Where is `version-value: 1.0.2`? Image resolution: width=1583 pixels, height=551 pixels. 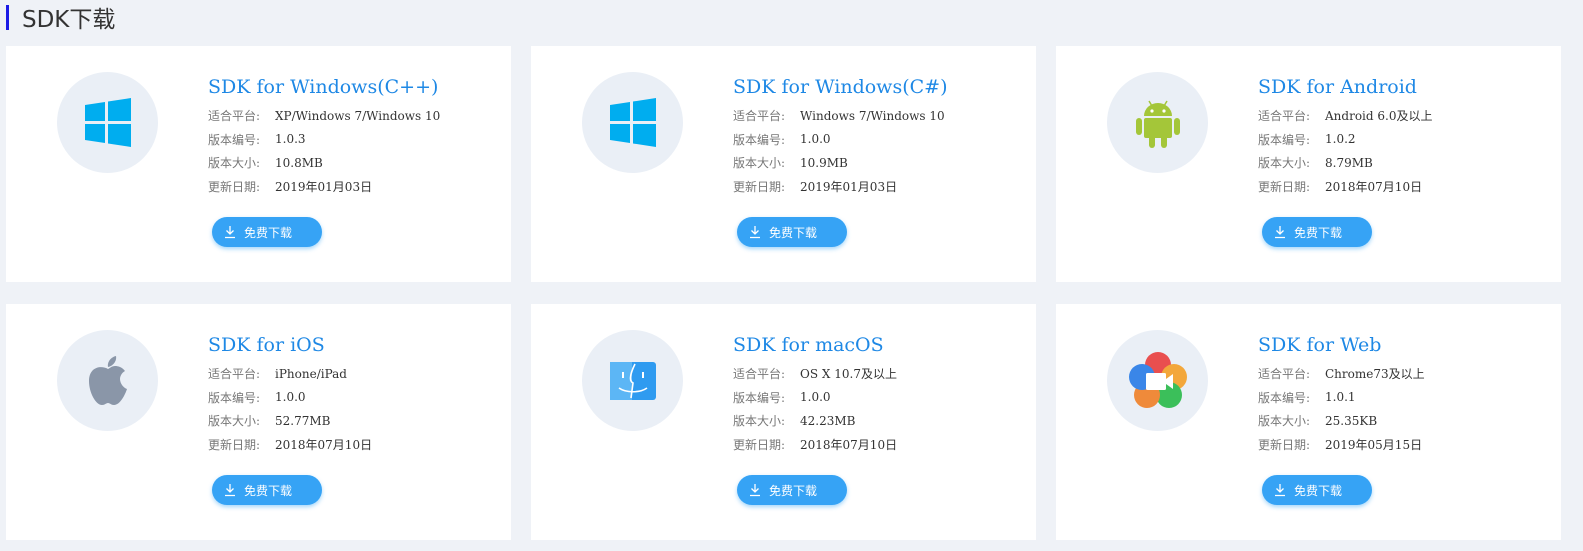 version-value: 1.0.2 is located at coordinates (1340, 139).